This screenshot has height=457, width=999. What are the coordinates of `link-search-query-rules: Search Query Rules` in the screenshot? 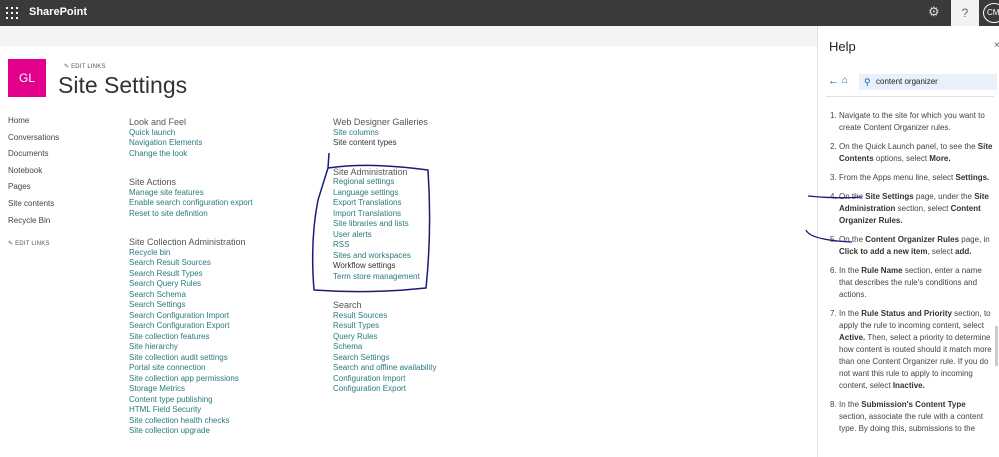 It's located at (191, 284).